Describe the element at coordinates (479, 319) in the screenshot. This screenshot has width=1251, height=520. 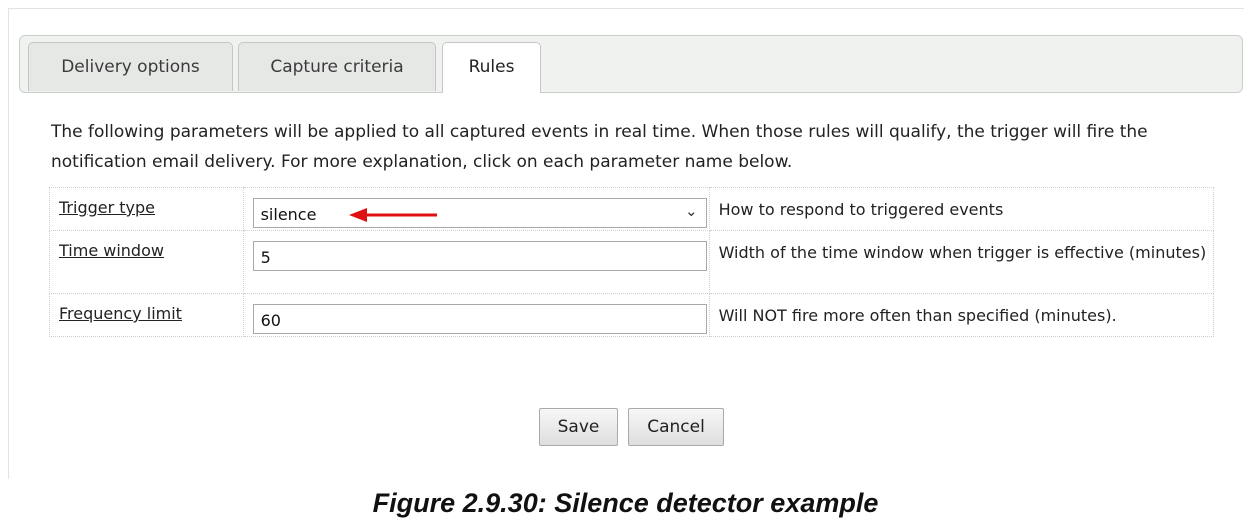
I see `frequency-limit-input: 60` at that location.